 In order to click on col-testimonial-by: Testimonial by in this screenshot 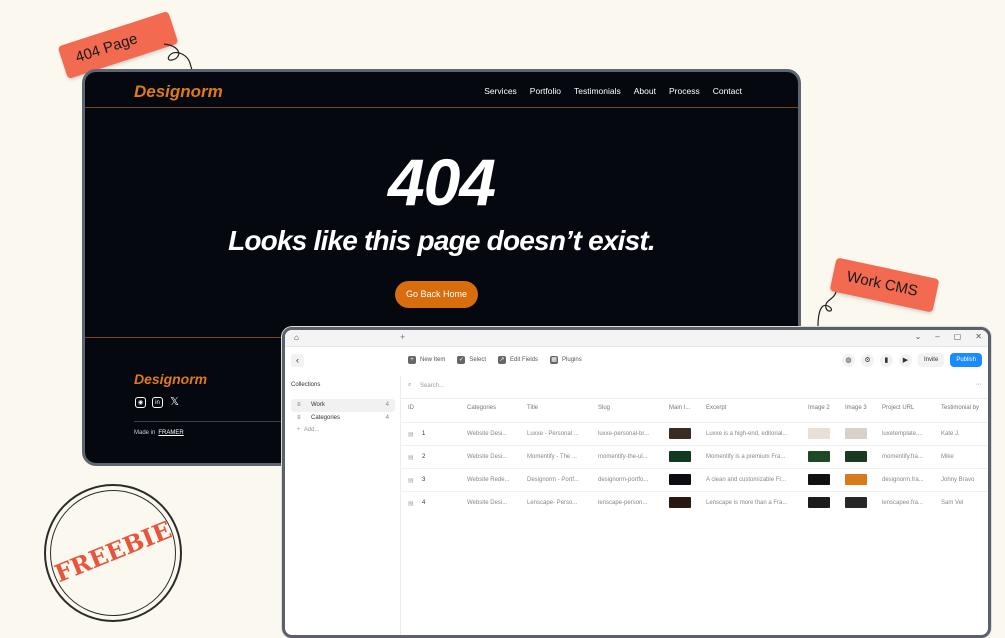, I will do `click(960, 408)`.